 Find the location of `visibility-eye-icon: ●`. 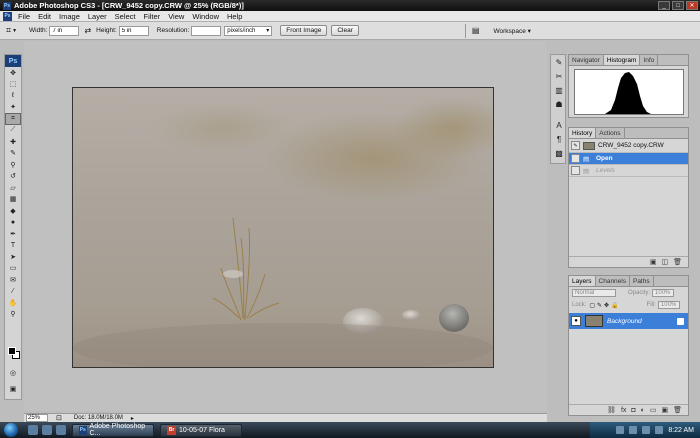

visibility-eye-icon: ● is located at coordinates (576, 321).